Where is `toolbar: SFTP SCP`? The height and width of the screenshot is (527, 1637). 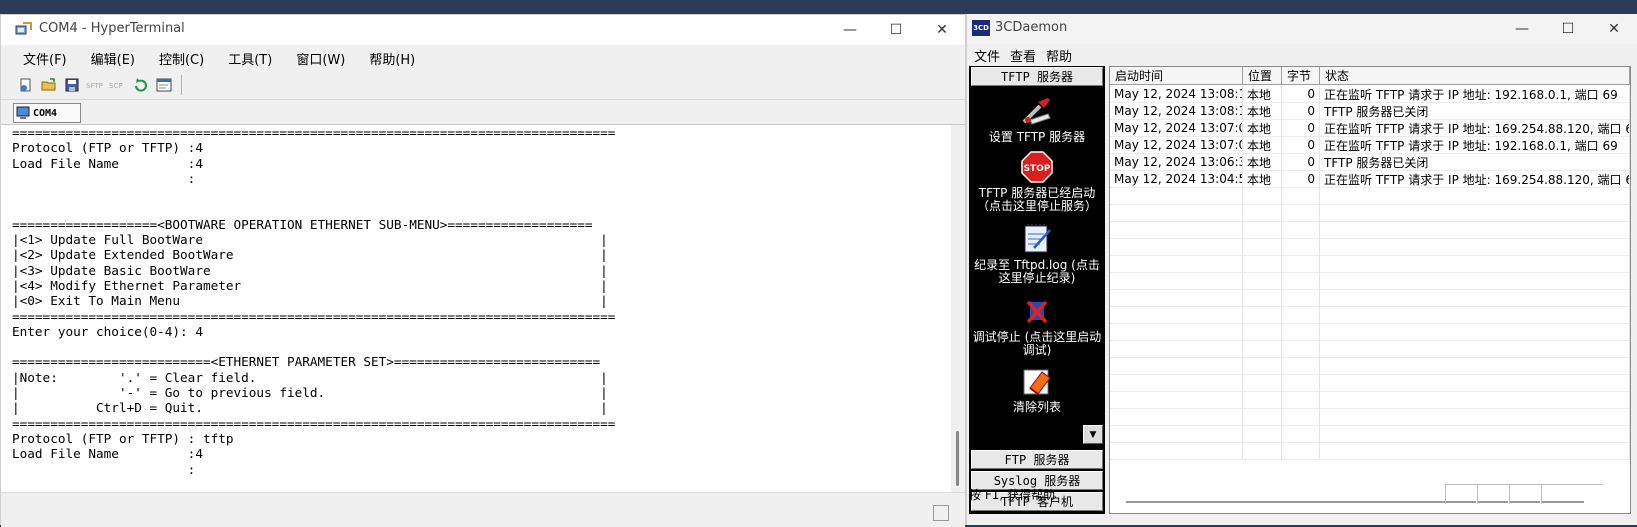 toolbar: SFTP SCP is located at coordinates (483, 85).